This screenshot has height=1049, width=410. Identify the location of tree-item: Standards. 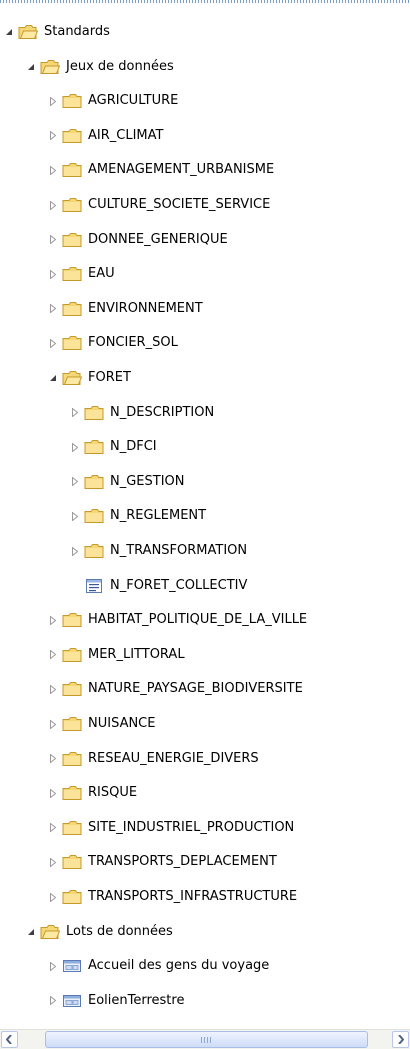
(57, 32).